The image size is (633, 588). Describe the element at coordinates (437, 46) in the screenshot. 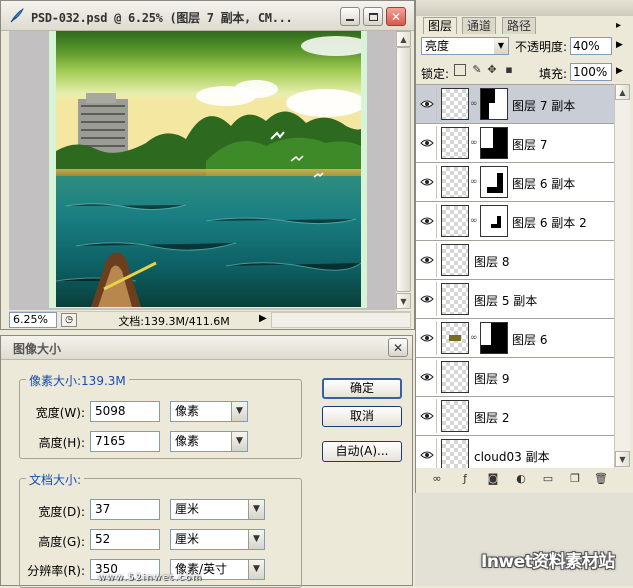

I see `blend-mode-value: 亮度` at that location.